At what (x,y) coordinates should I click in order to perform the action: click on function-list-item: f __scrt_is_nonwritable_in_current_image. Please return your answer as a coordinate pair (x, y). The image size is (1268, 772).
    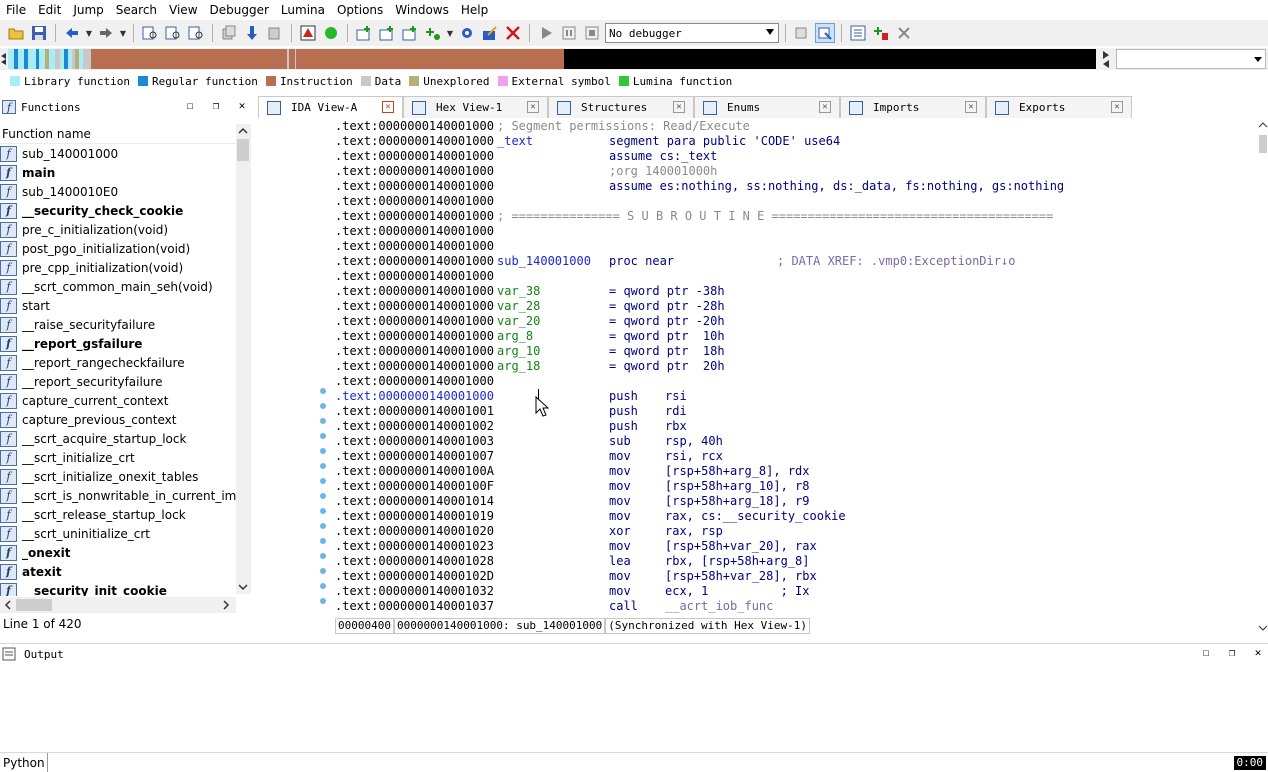
    Looking at the image, I should click on (118, 495).